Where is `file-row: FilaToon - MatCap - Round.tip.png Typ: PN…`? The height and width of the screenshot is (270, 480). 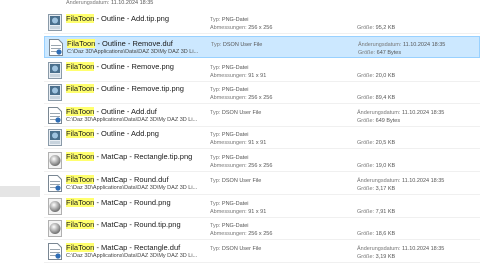
file-row: FilaToon - MatCap - Round.tip.png Typ: PN… is located at coordinates (262, 229).